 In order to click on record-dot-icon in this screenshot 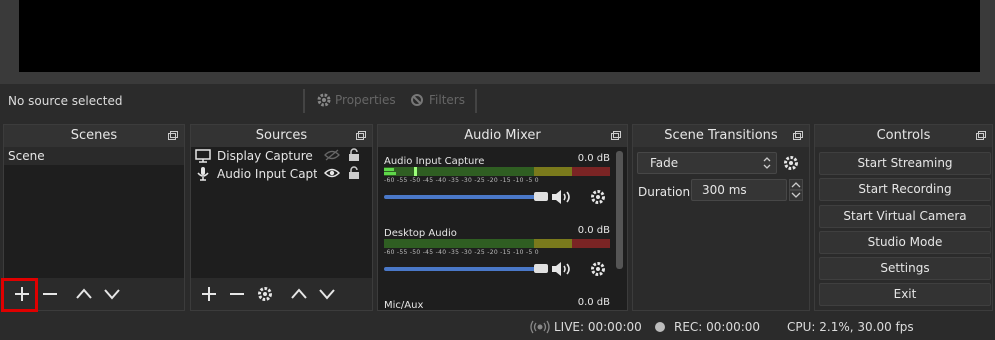, I will do `click(660, 327)`.